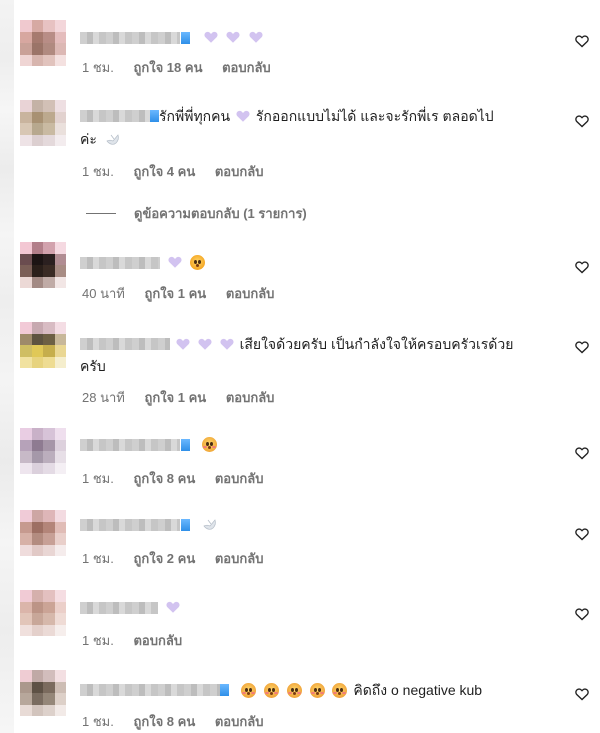  I want to click on comment-meta: 28 นาที ถูกใจ 1 คน ตอบกลับ, so click(186, 397).